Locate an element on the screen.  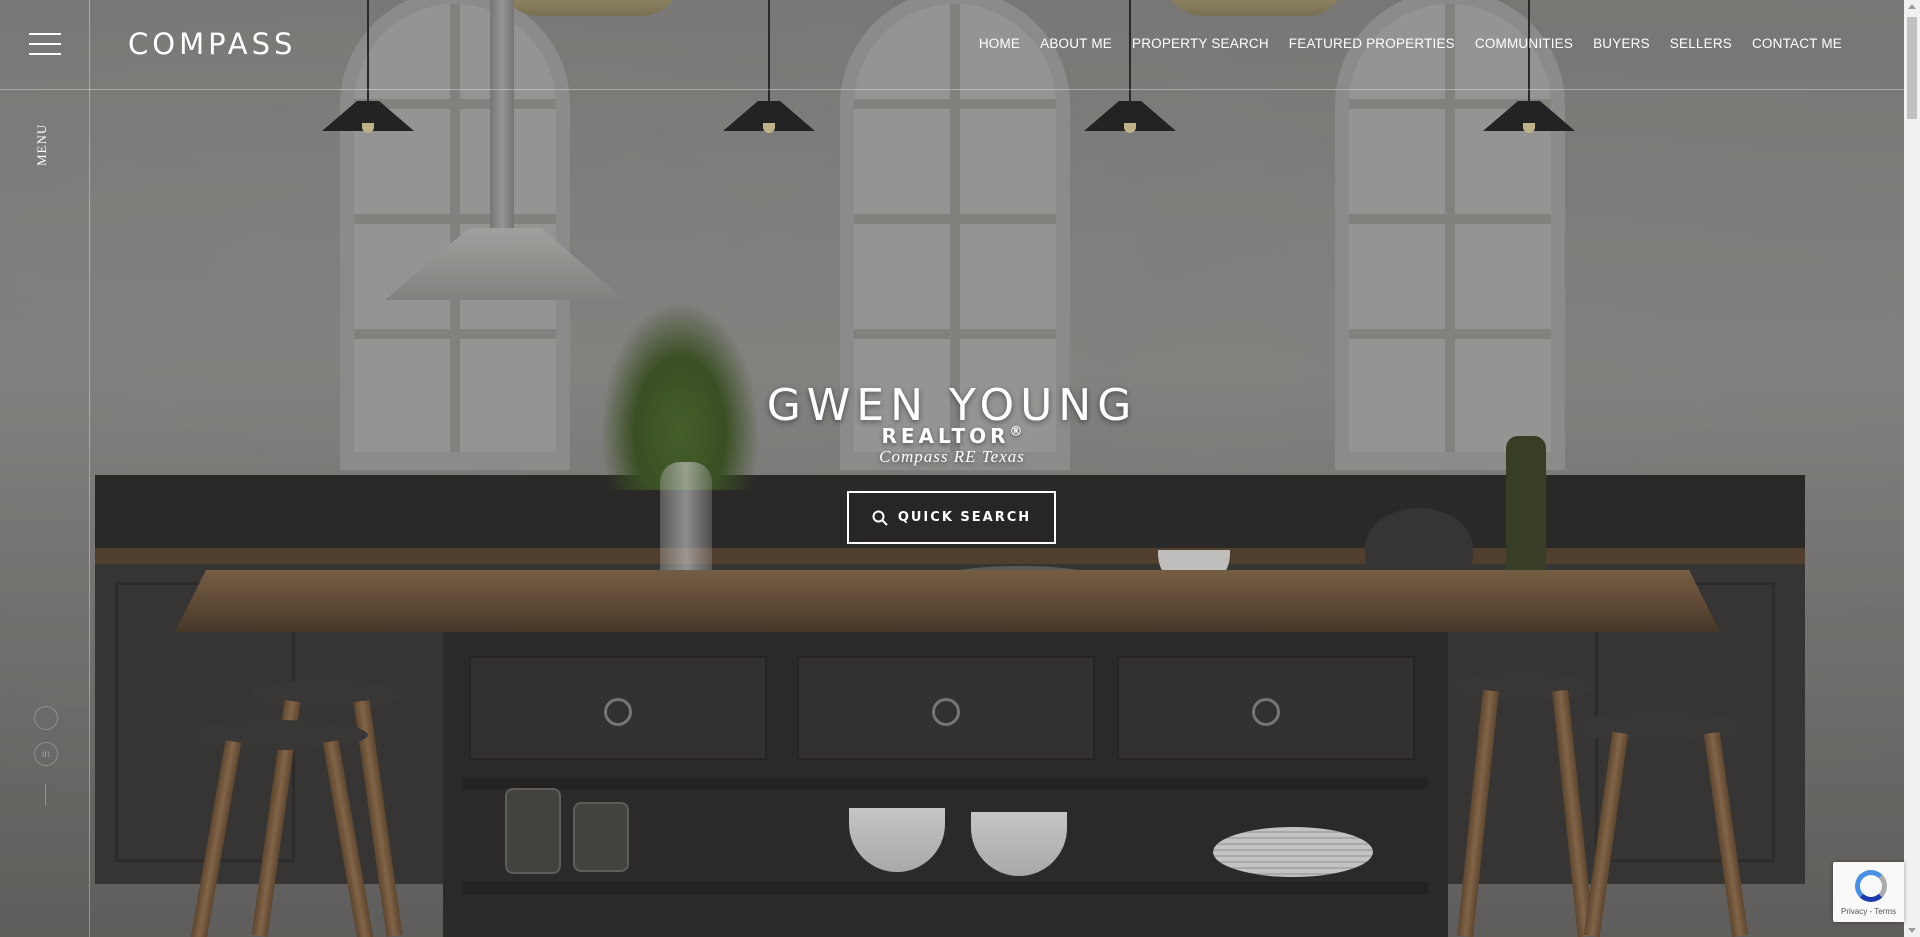
recaptcha-terms: Privacy - Terms is located at coordinates (1868, 911).